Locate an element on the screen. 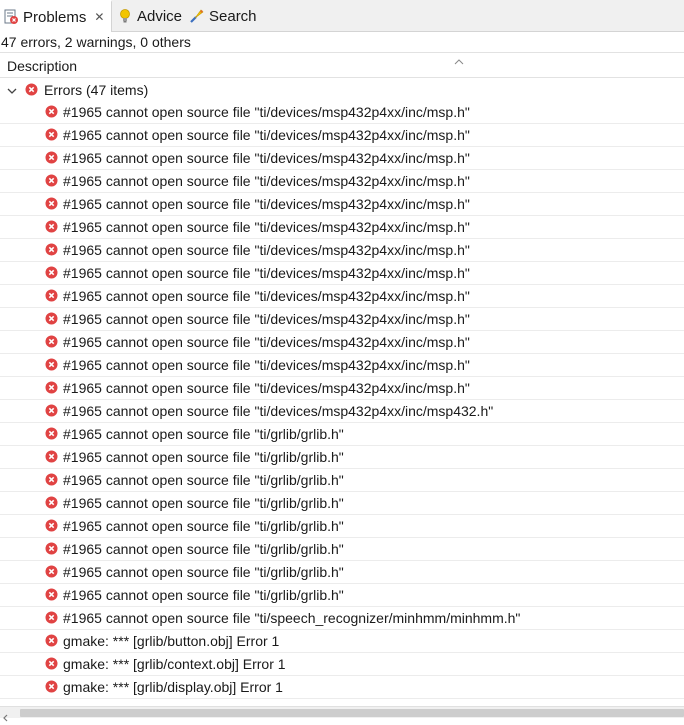 This screenshot has height=725, width=684. view-tab-bar: Problems ✕ Advice Search is located at coordinates (342, 16).